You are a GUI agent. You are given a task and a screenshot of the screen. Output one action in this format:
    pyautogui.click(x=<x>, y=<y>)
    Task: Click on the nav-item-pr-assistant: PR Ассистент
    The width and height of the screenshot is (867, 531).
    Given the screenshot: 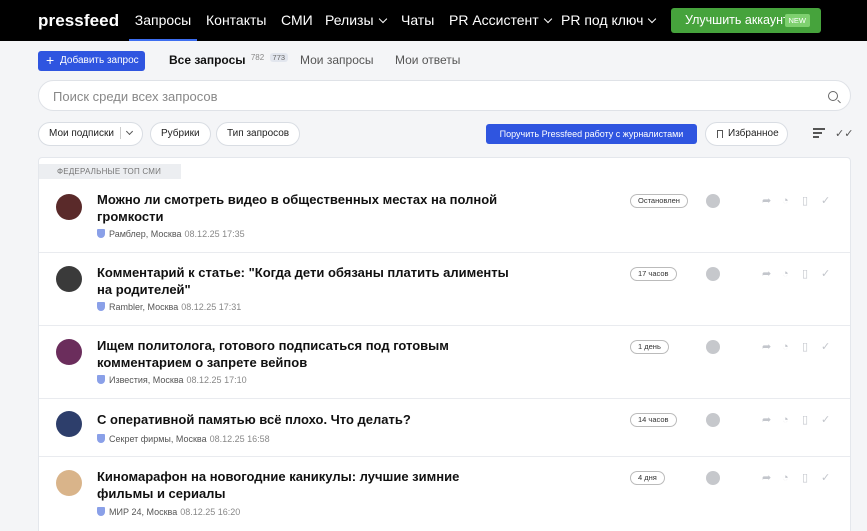 What is the action you would take?
    pyautogui.click(x=500, y=20)
    